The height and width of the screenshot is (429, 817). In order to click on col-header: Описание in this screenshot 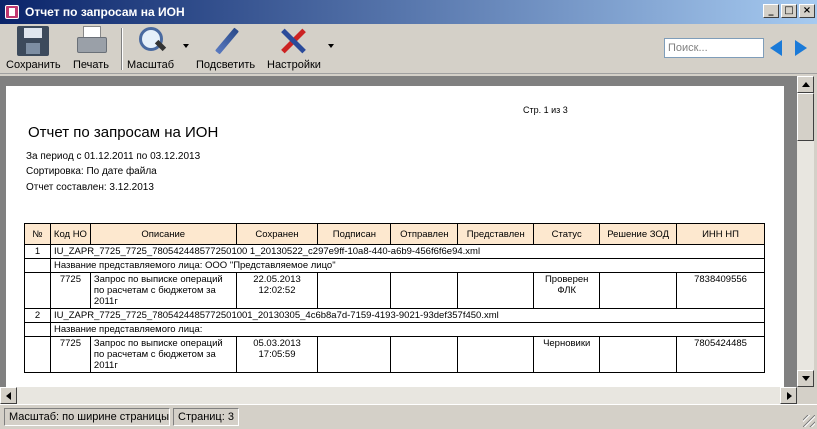, I will do `click(163, 234)`.